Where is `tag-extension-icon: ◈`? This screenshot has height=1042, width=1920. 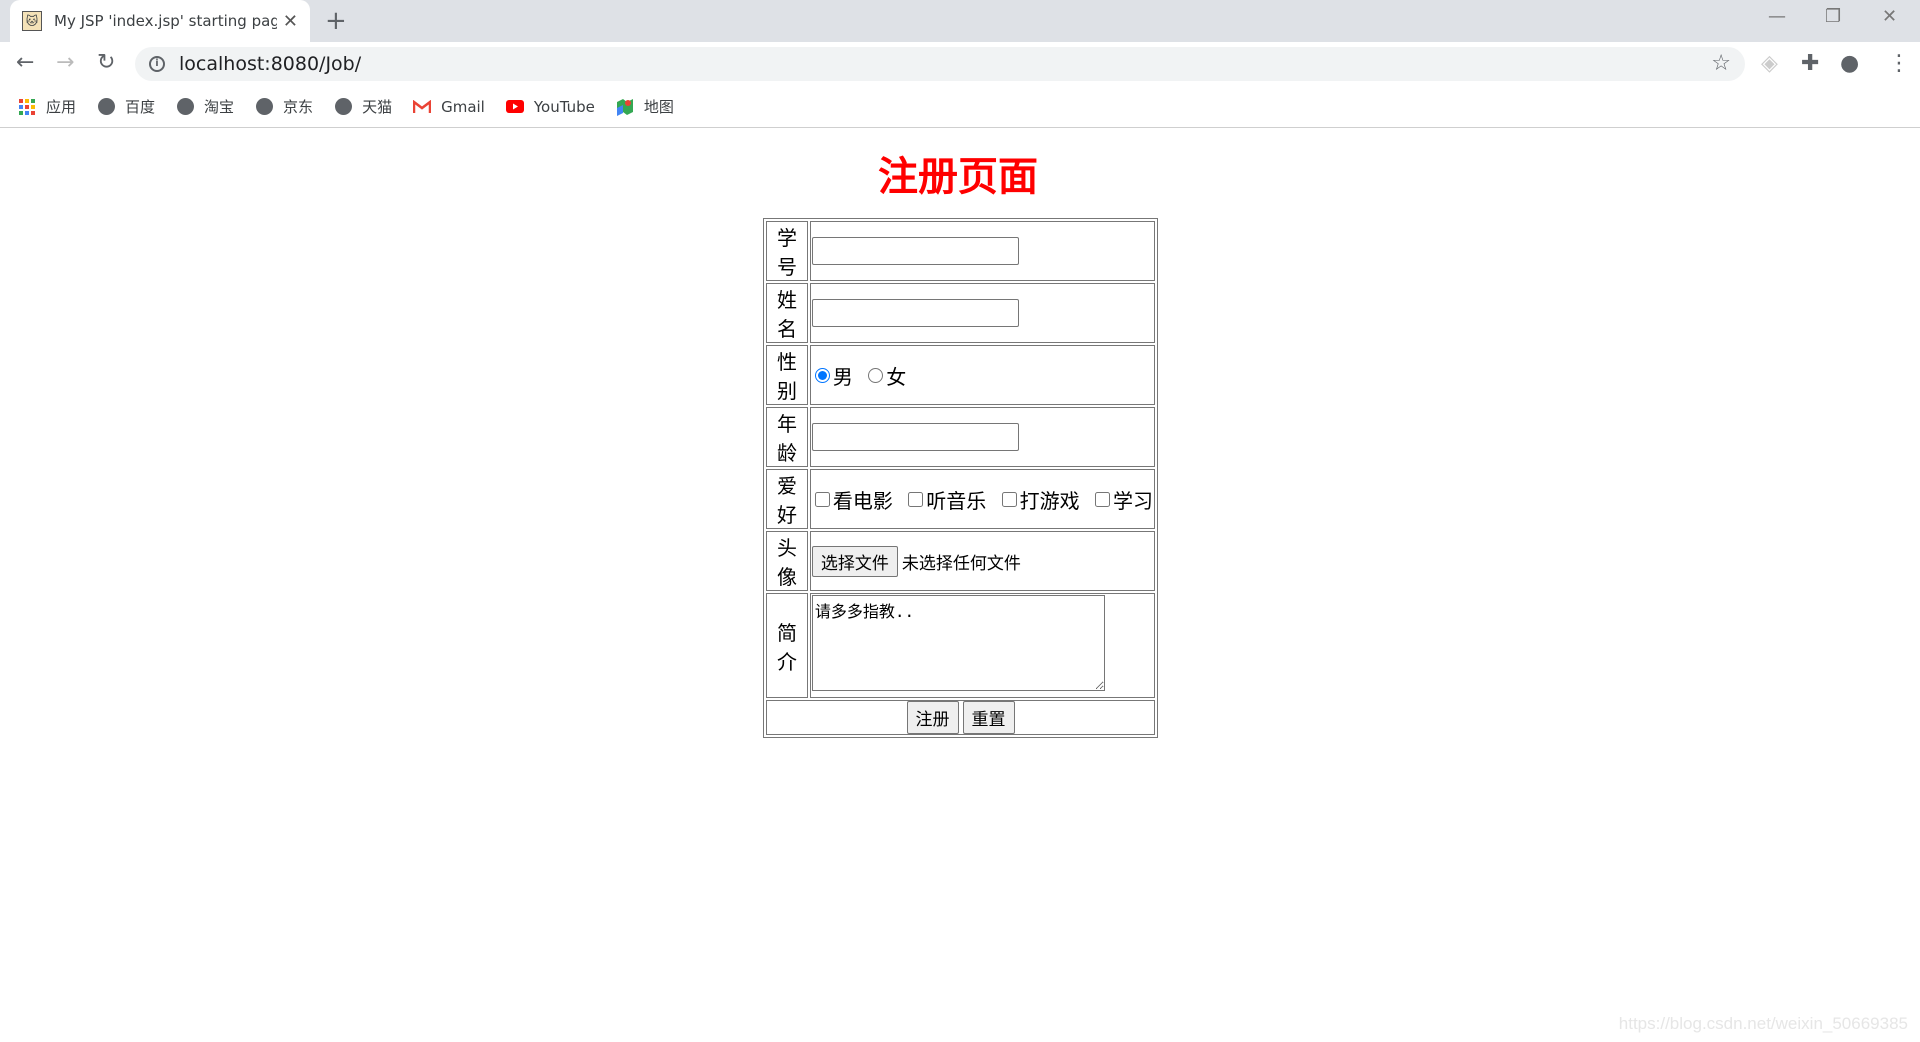
tag-extension-icon: ◈ is located at coordinates (1769, 63).